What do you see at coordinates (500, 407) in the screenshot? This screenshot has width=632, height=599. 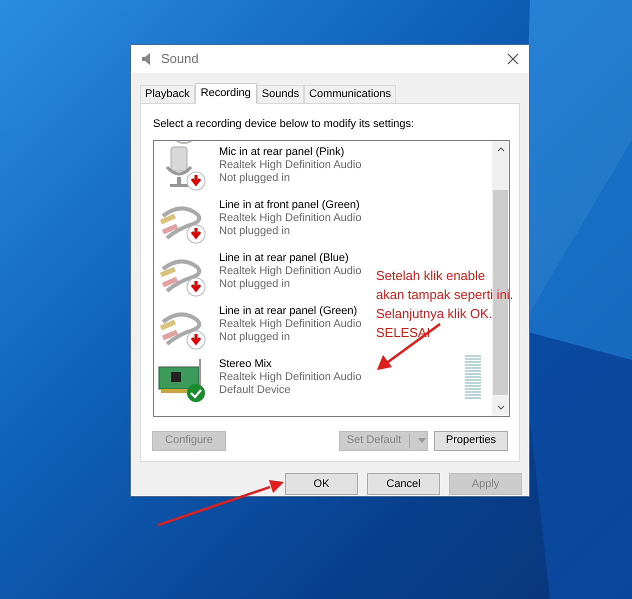 I see `scroll-down-icon` at bounding box center [500, 407].